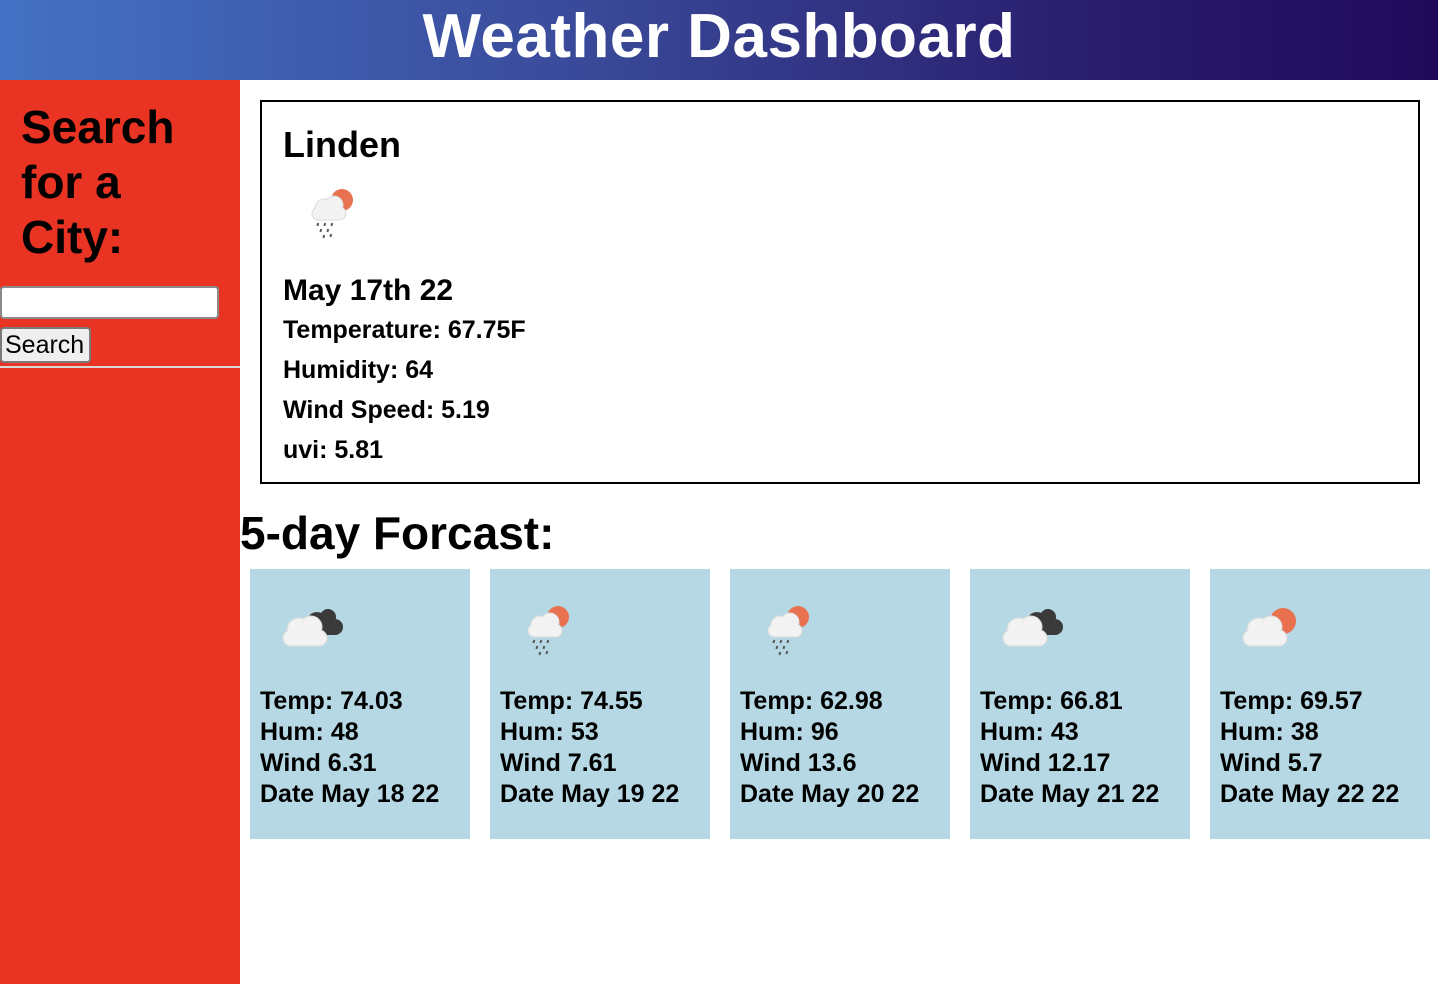 This screenshot has height=984, width=1438. What do you see at coordinates (368, 290) in the screenshot?
I see `current-date: May 17th 22` at bounding box center [368, 290].